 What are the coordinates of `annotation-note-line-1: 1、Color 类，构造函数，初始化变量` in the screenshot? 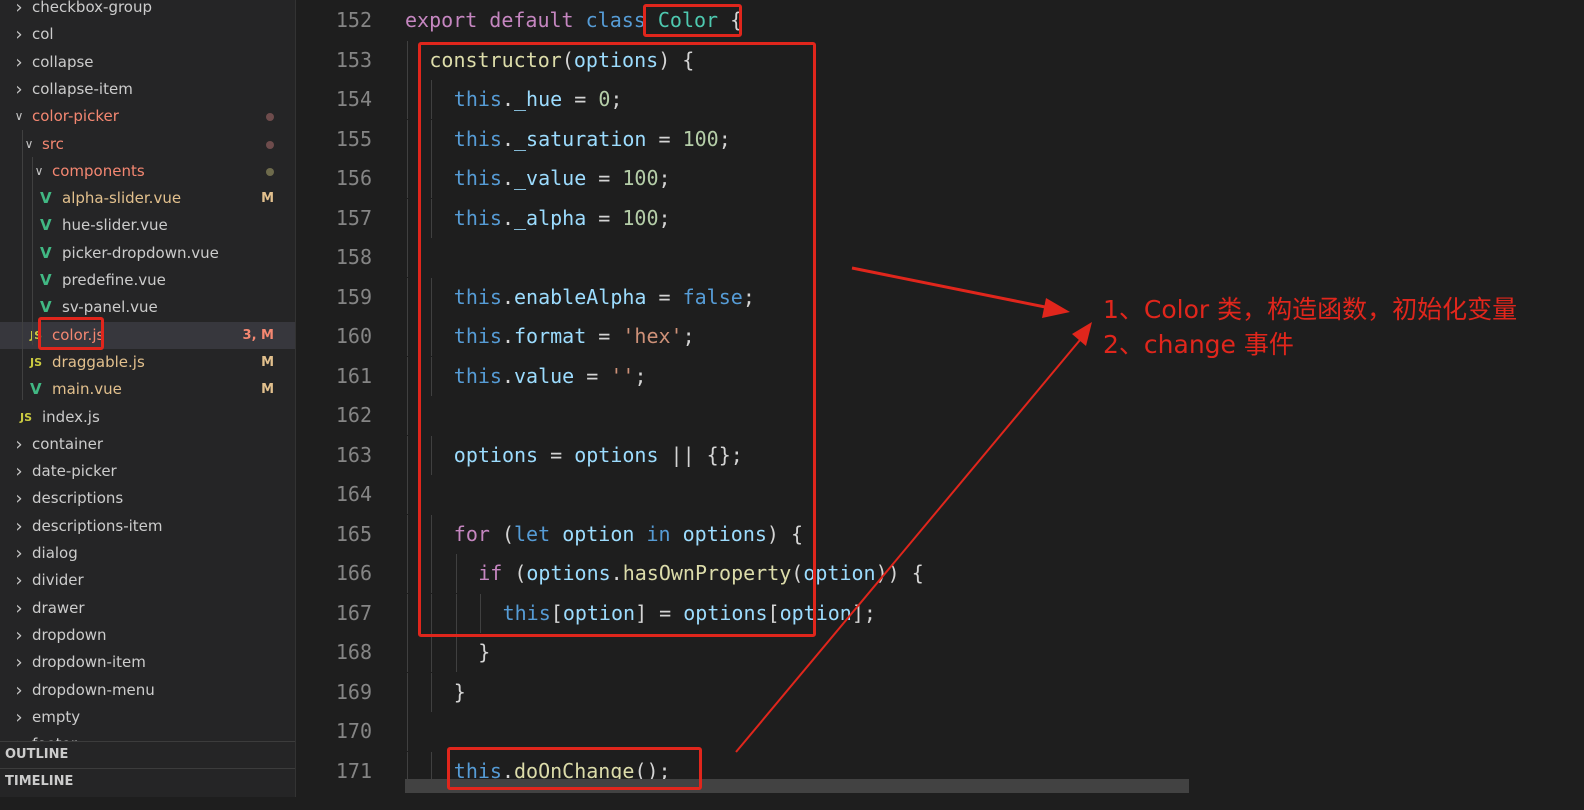 It's located at (1310, 309).